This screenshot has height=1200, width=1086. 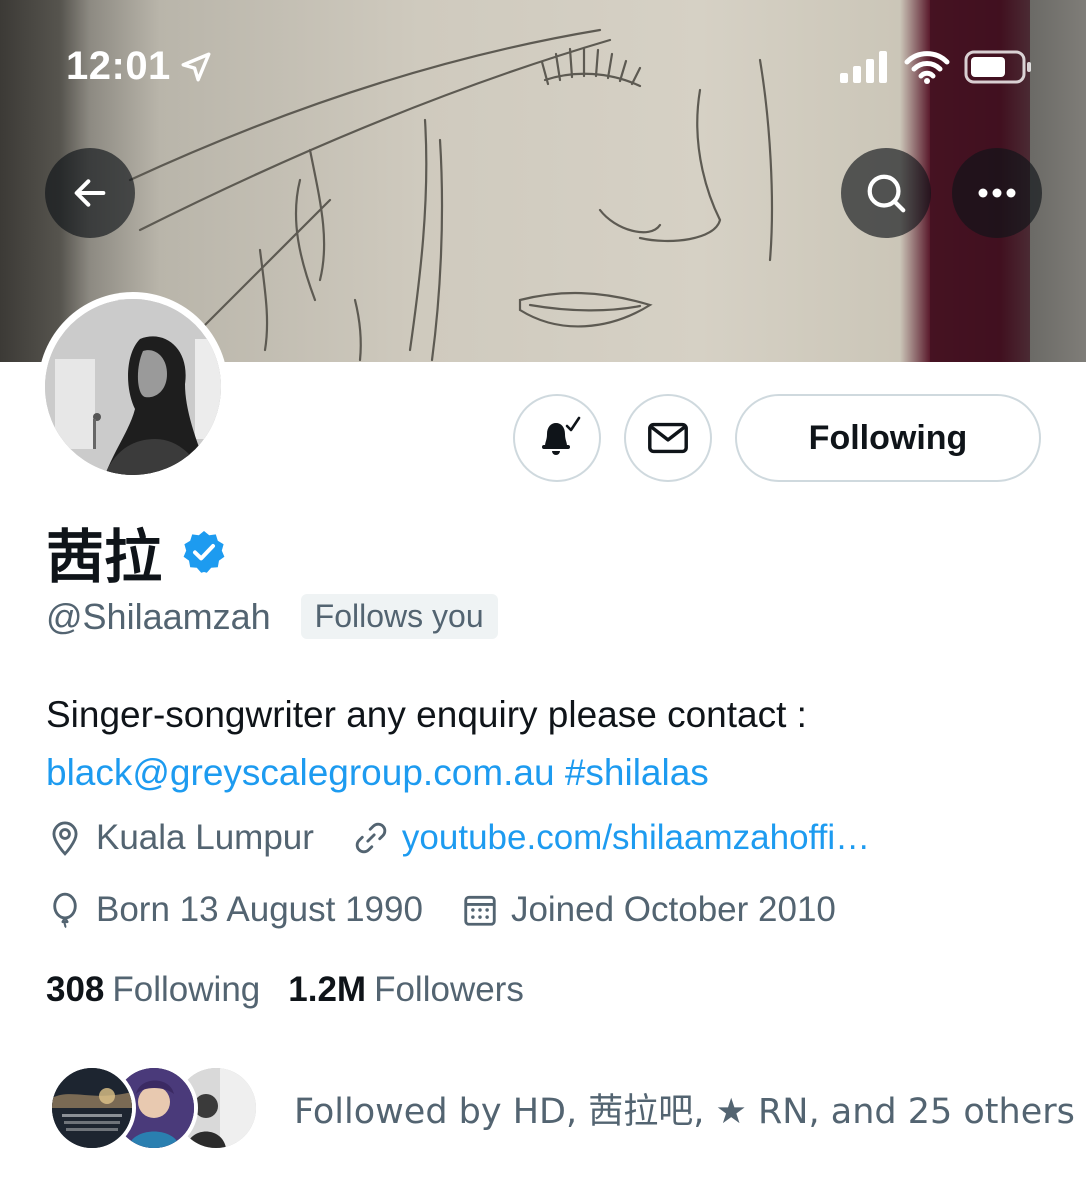 I want to click on message-button, so click(x=668, y=438).